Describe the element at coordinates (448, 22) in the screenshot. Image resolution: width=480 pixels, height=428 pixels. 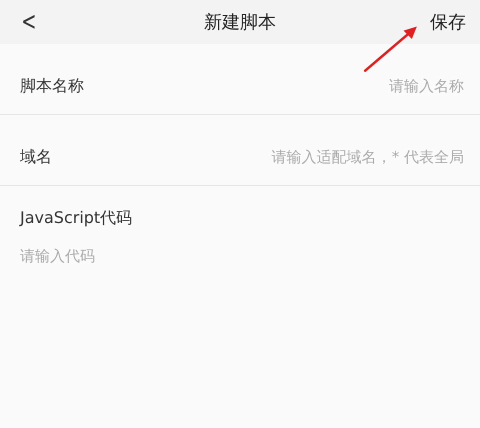
I see `save-button: 保存` at that location.